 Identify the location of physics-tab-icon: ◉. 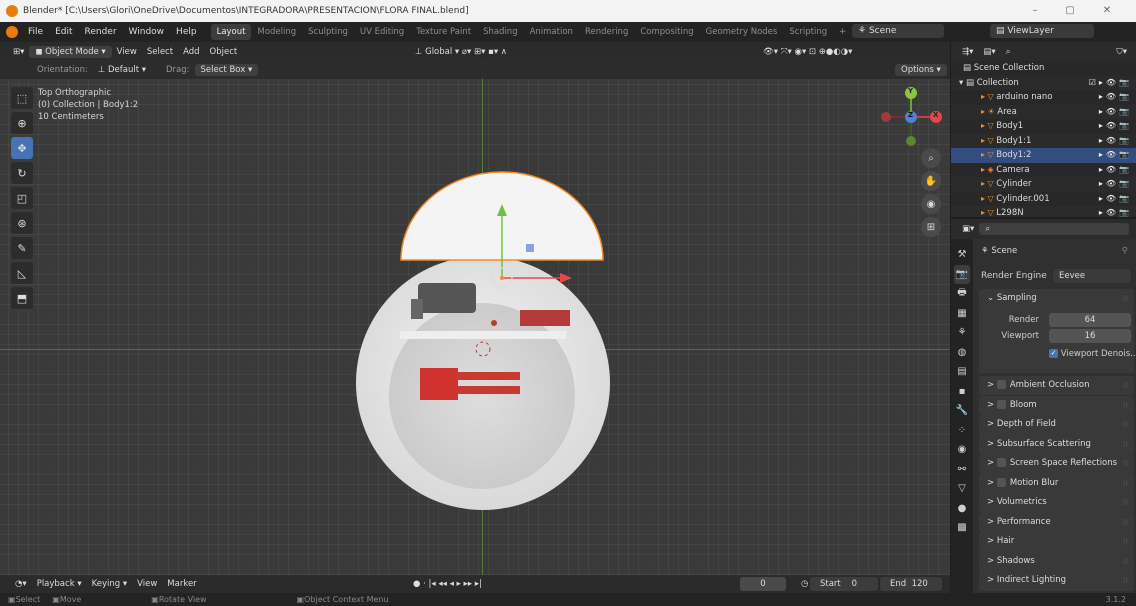
(962, 450).